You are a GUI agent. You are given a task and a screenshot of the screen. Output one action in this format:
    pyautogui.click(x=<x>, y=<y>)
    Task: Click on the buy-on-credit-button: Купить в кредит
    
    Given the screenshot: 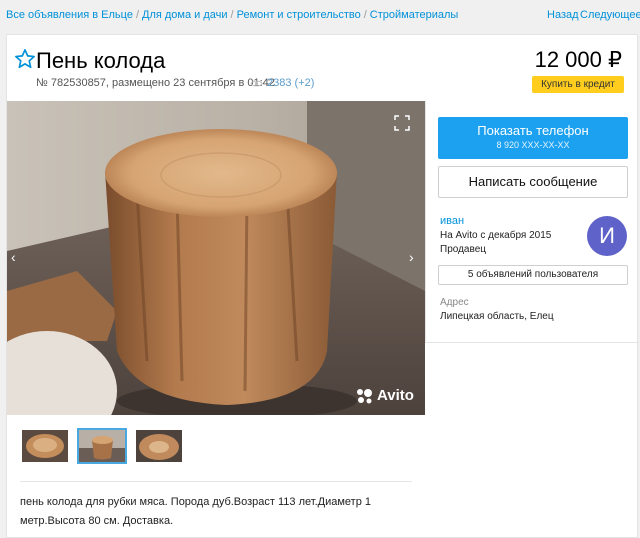 What is the action you would take?
    pyautogui.click(x=578, y=84)
    